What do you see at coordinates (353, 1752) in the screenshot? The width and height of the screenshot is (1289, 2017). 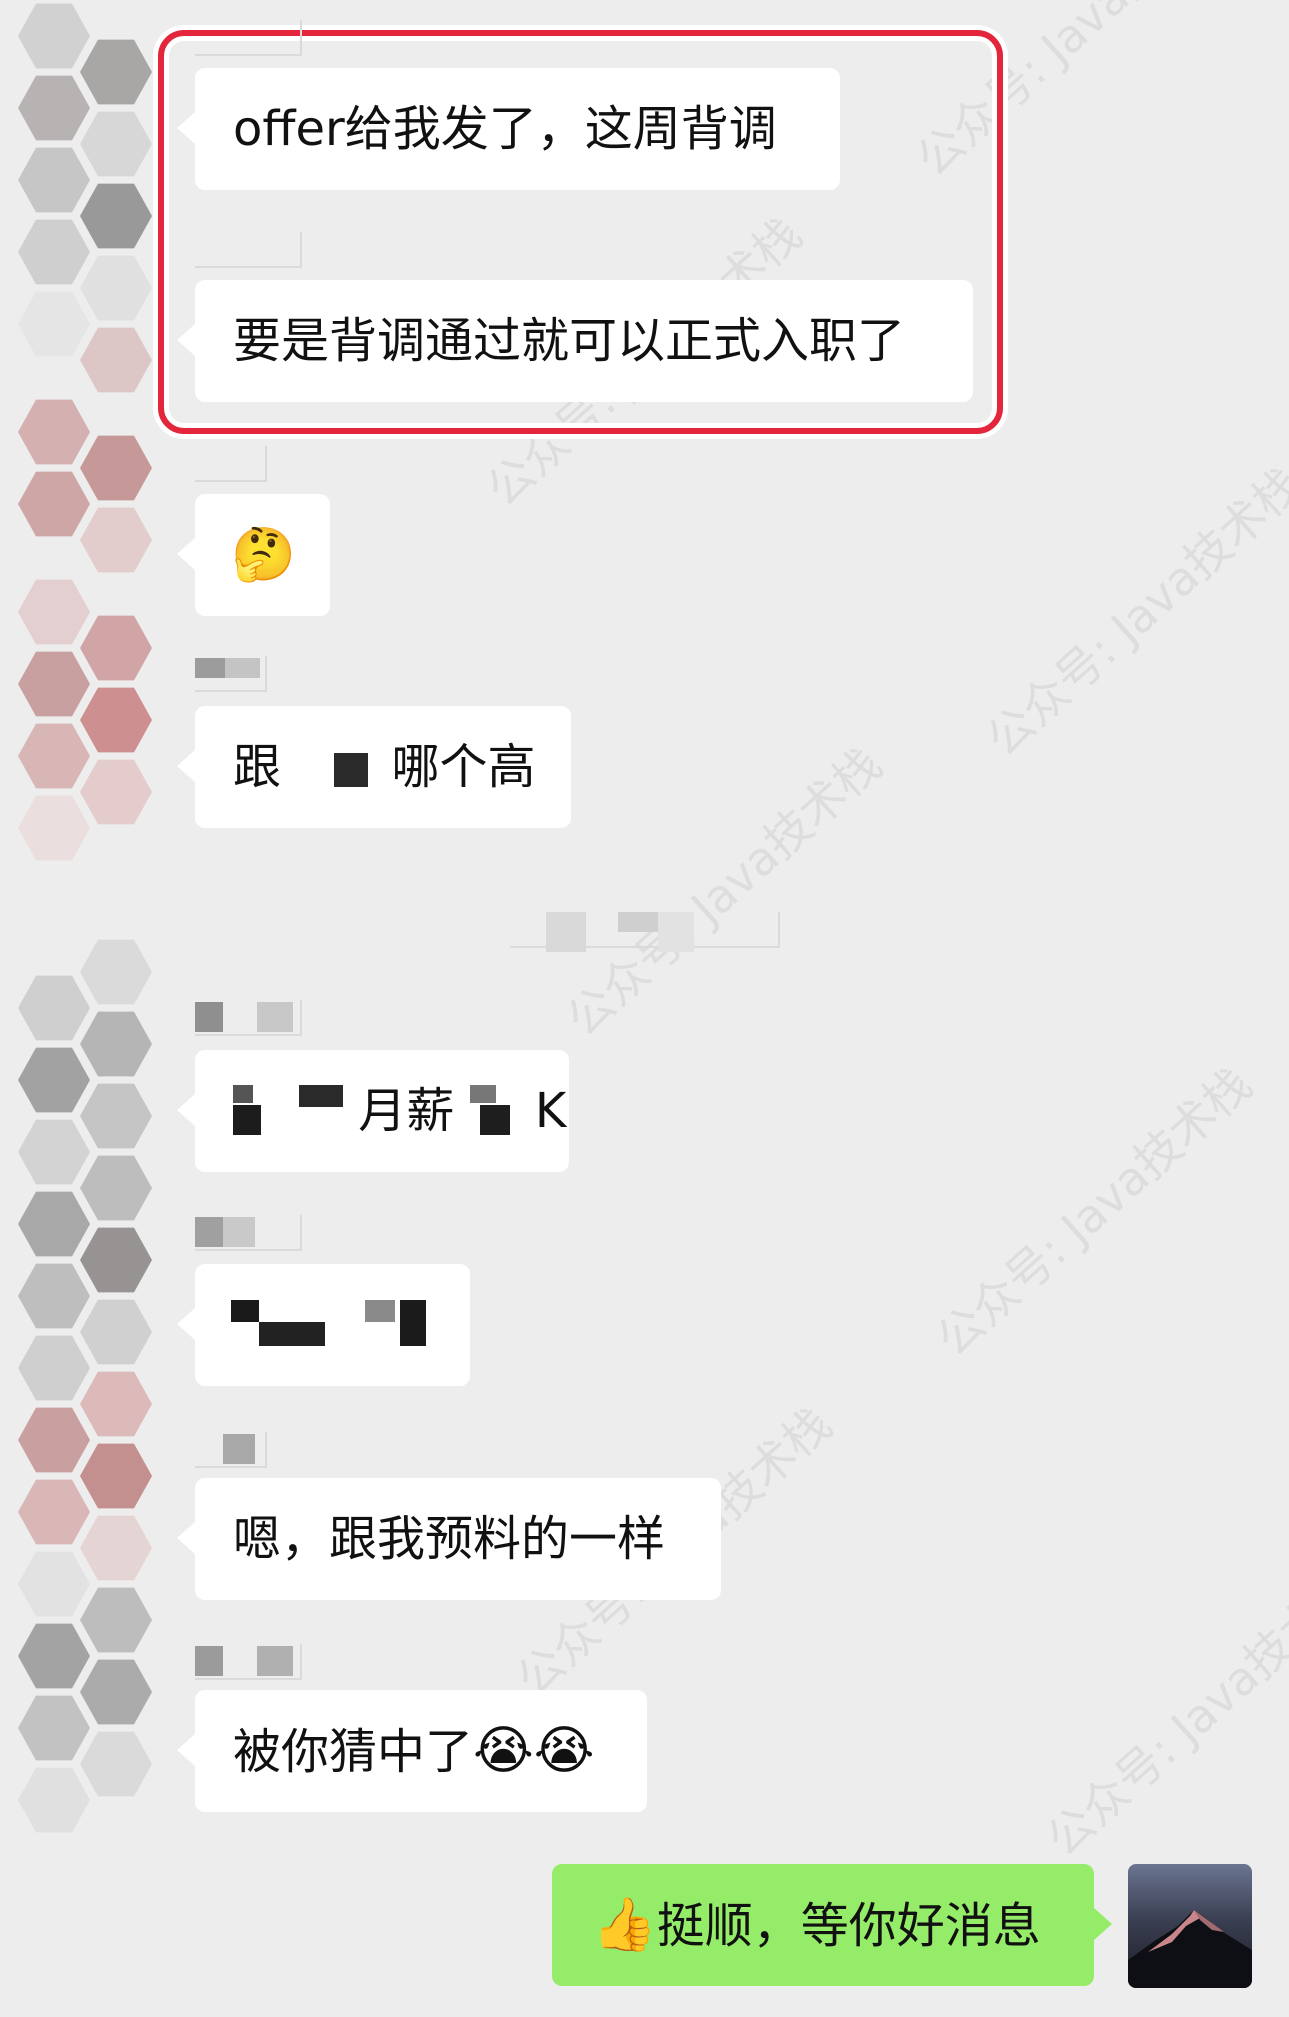 I see `message-text: 被你猜中了` at bounding box center [353, 1752].